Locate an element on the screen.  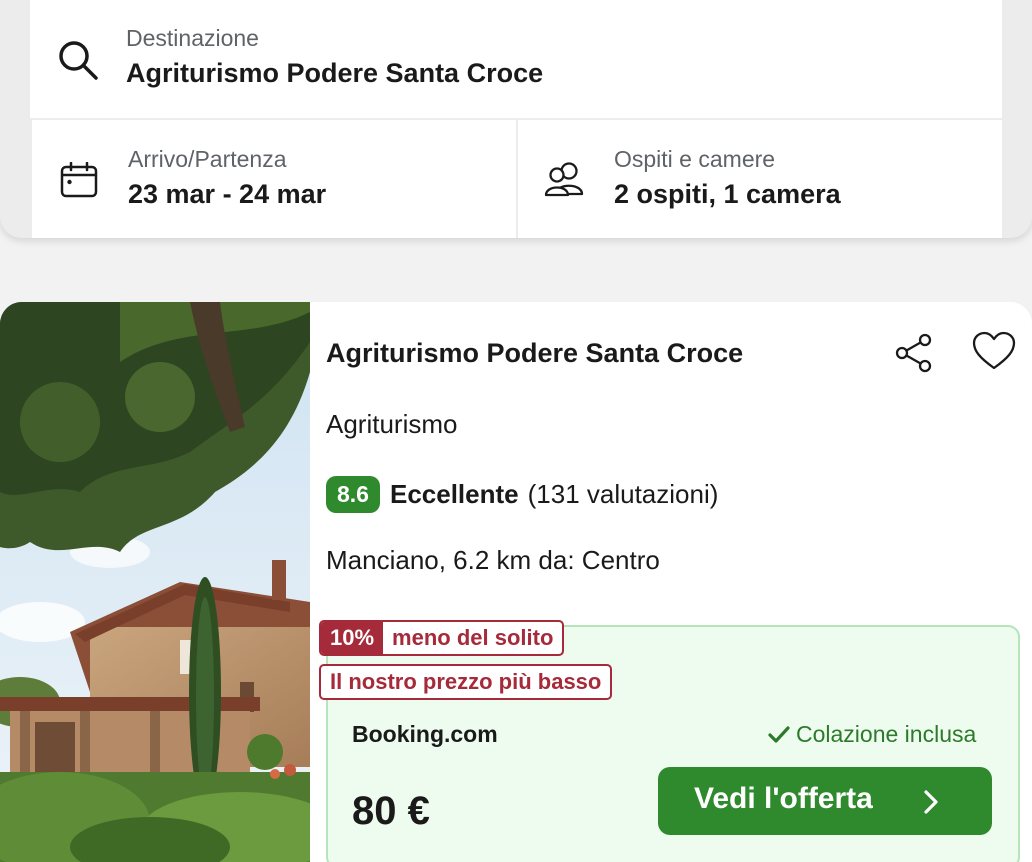
destination-label: Destinazione is located at coordinates (192, 38).